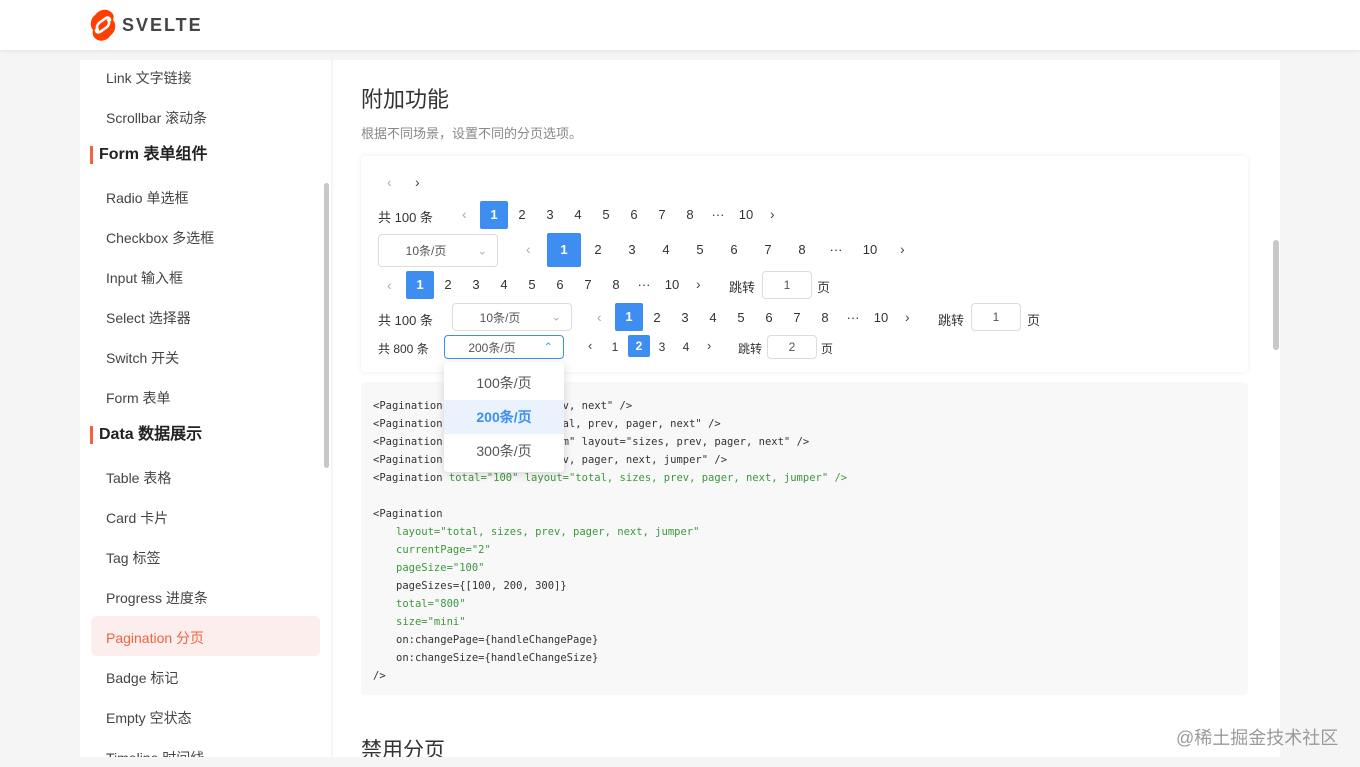 The height and width of the screenshot is (767, 1360). What do you see at coordinates (504, 383) in the screenshot?
I see `dropdown-option: 100条/页` at bounding box center [504, 383].